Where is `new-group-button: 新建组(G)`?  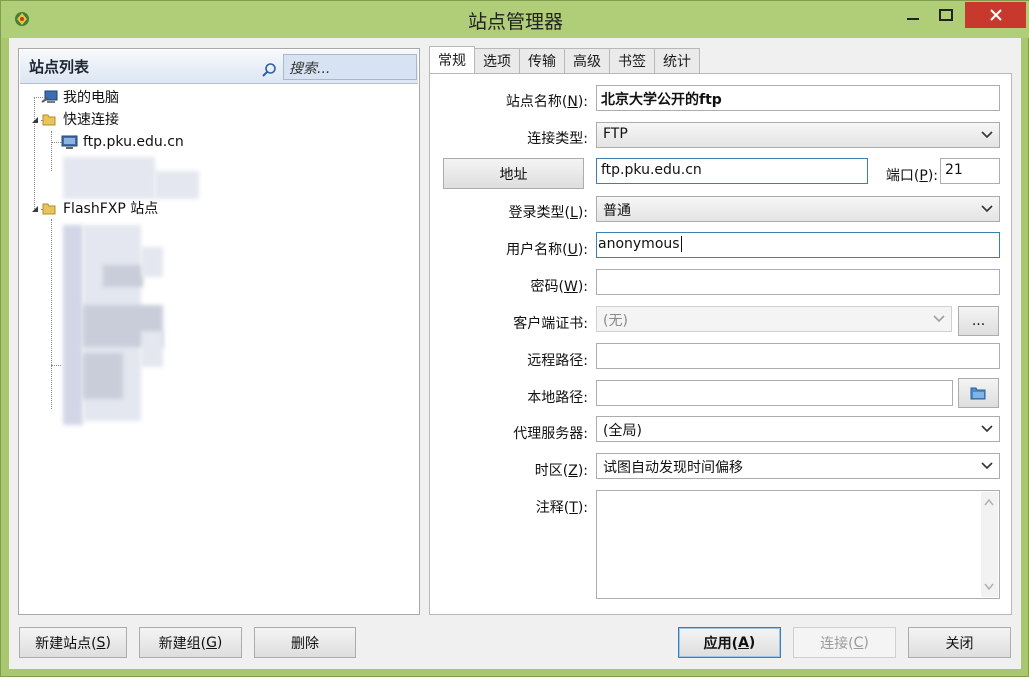
new-group-button: 新建组(G) is located at coordinates (190, 642).